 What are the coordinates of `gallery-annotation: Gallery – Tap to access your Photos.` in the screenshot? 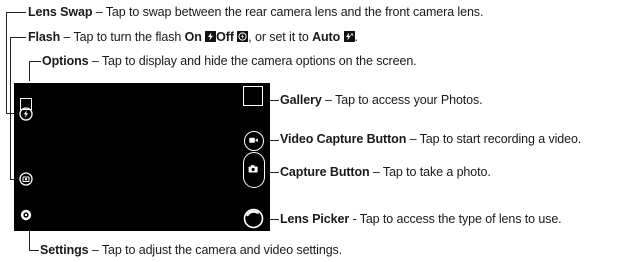 It's located at (381, 100).